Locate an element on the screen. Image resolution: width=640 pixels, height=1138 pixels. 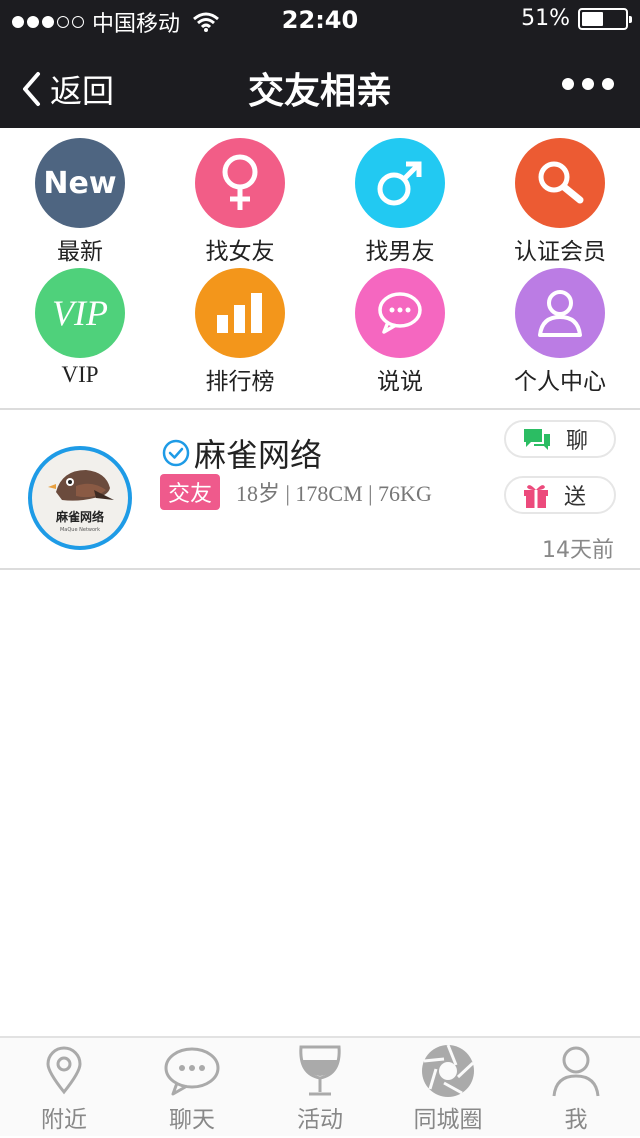
user-icon is located at coordinates (560, 313).